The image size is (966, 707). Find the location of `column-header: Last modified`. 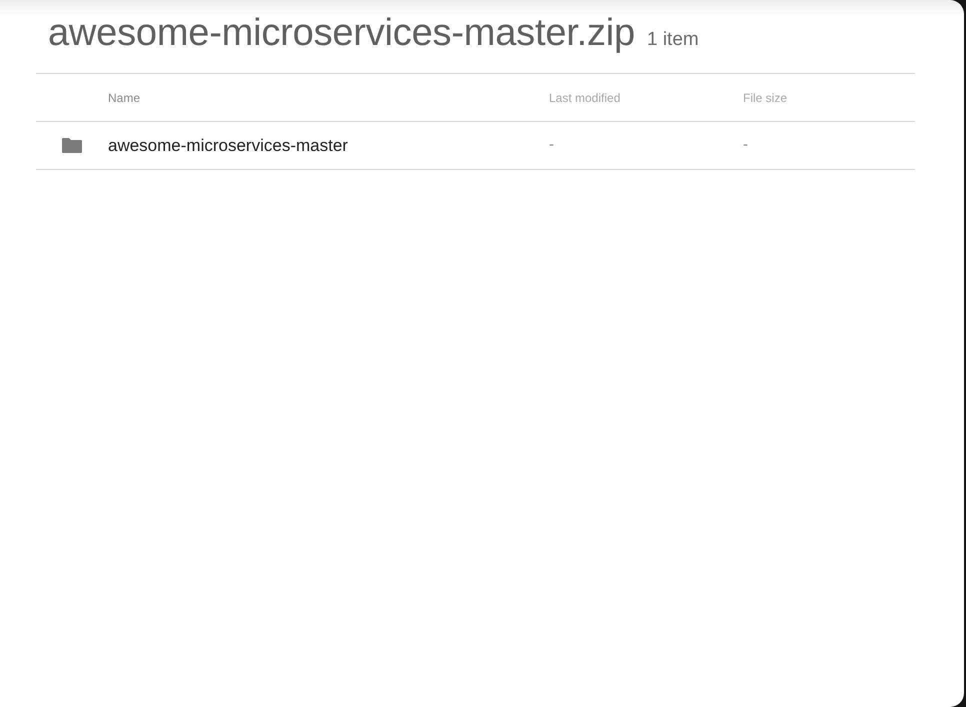

column-header: Last modified is located at coordinates (584, 97).